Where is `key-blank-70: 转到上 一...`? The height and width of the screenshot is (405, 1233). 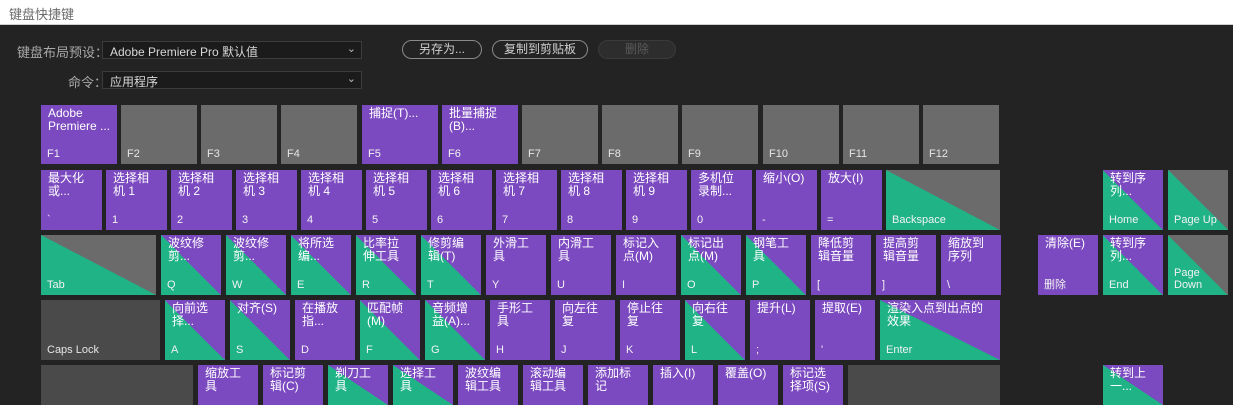
key-blank-70: 转到上 一... is located at coordinates (1133, 385).